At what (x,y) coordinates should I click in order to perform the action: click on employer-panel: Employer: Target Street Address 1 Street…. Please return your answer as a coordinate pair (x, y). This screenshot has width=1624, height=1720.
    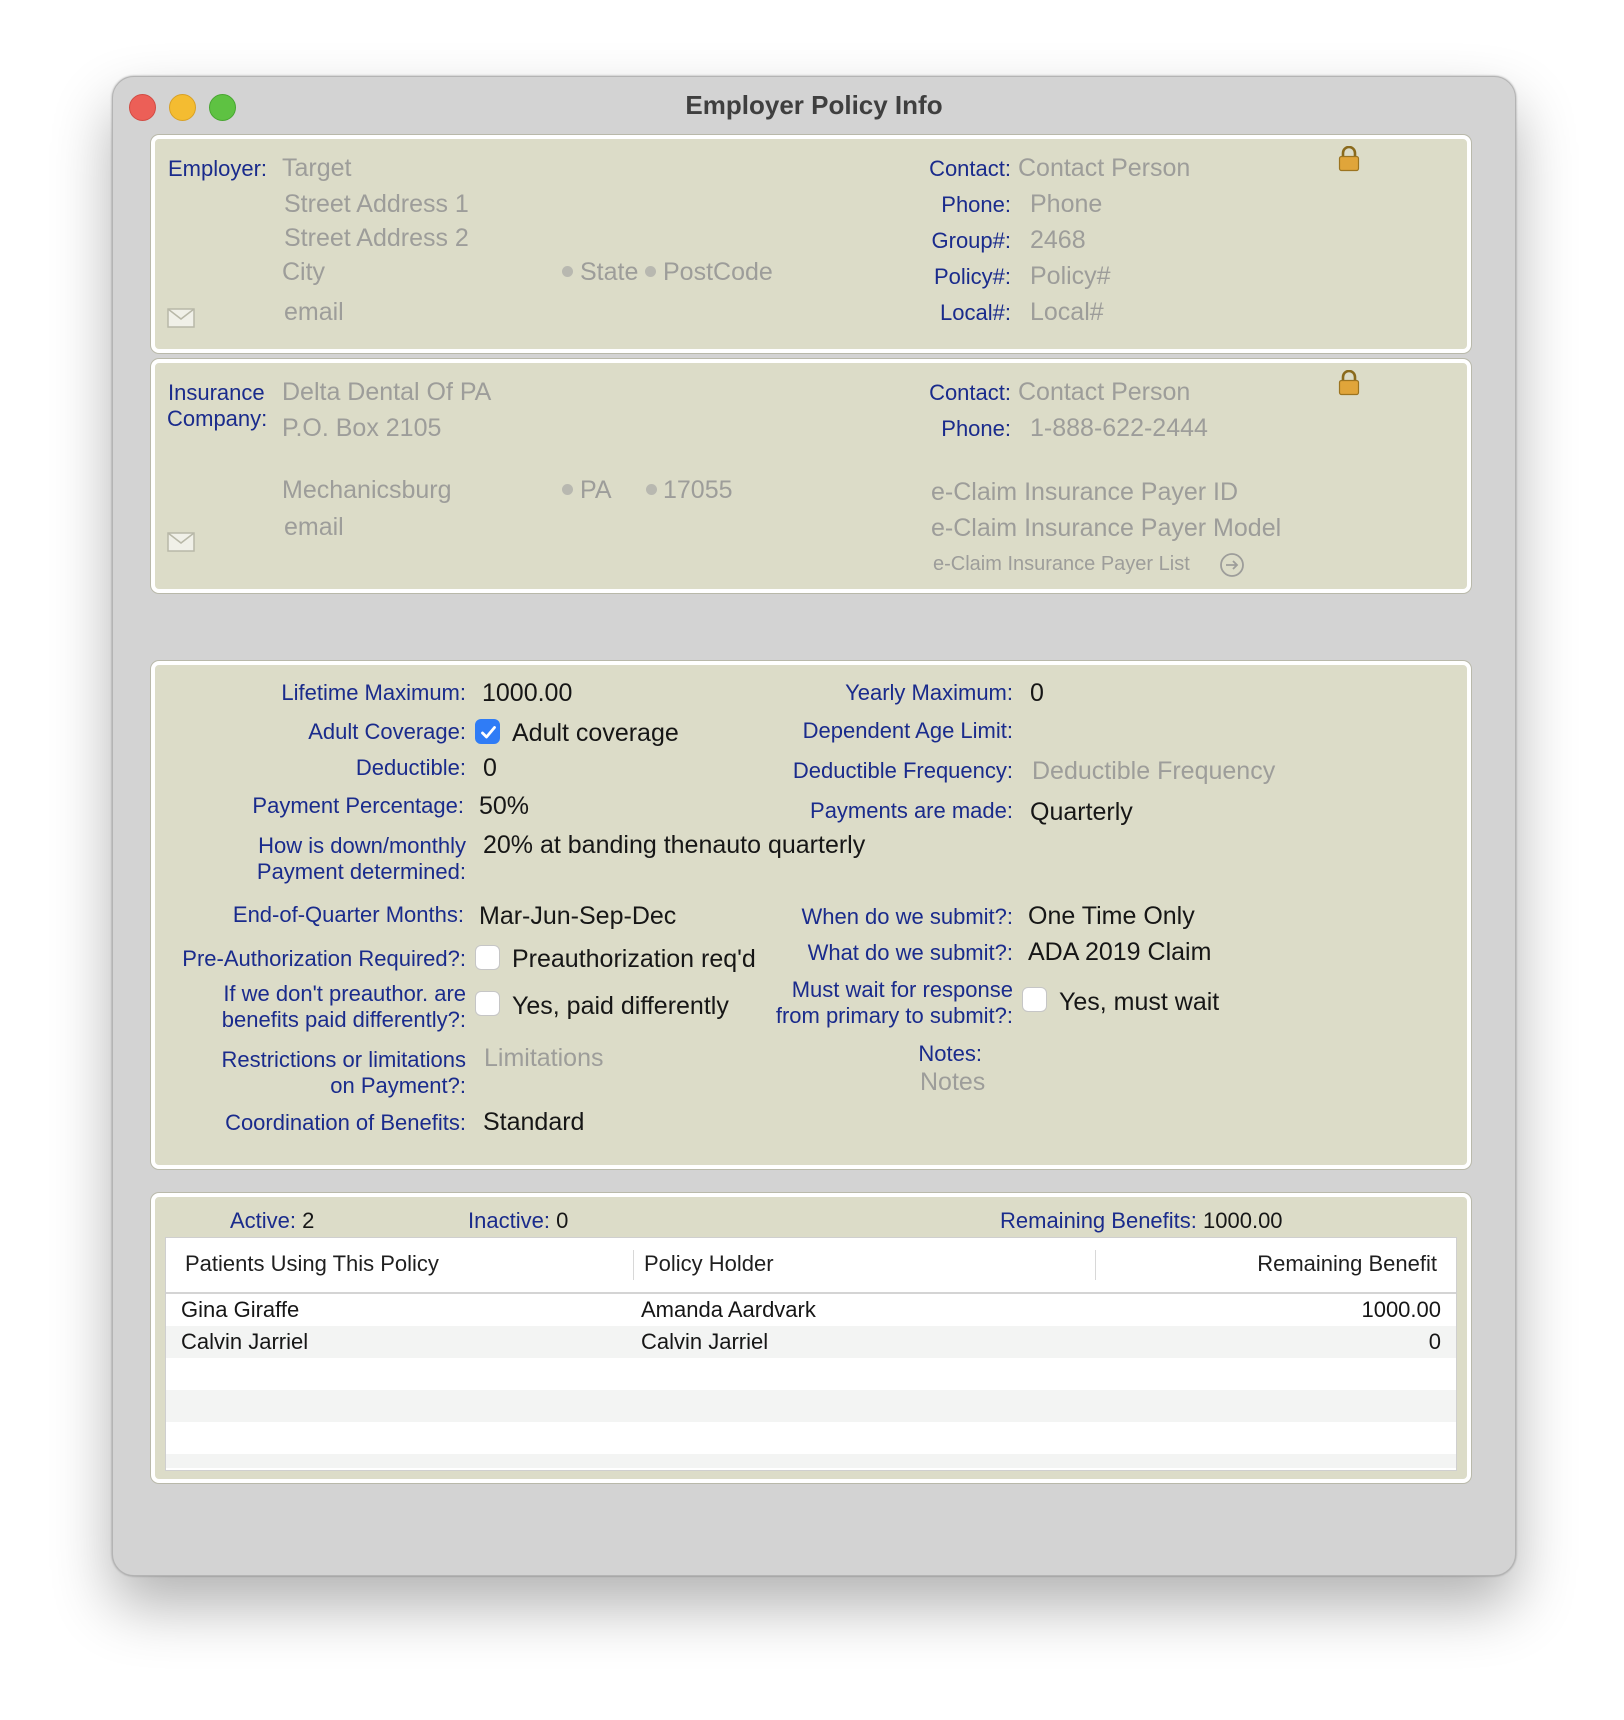
    Looking at the image, I should click on (811, 244).